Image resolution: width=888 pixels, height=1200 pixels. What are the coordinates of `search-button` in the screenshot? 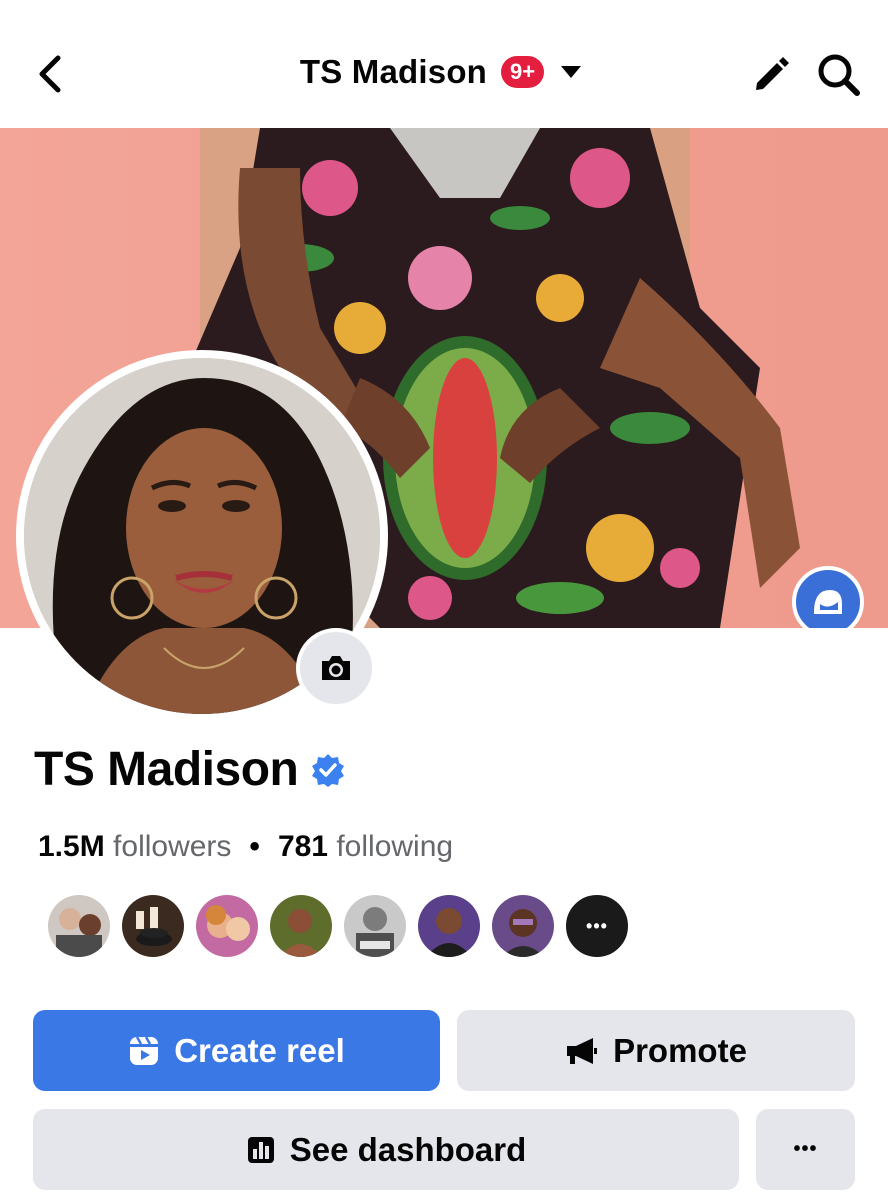 It's located at (839, 75).